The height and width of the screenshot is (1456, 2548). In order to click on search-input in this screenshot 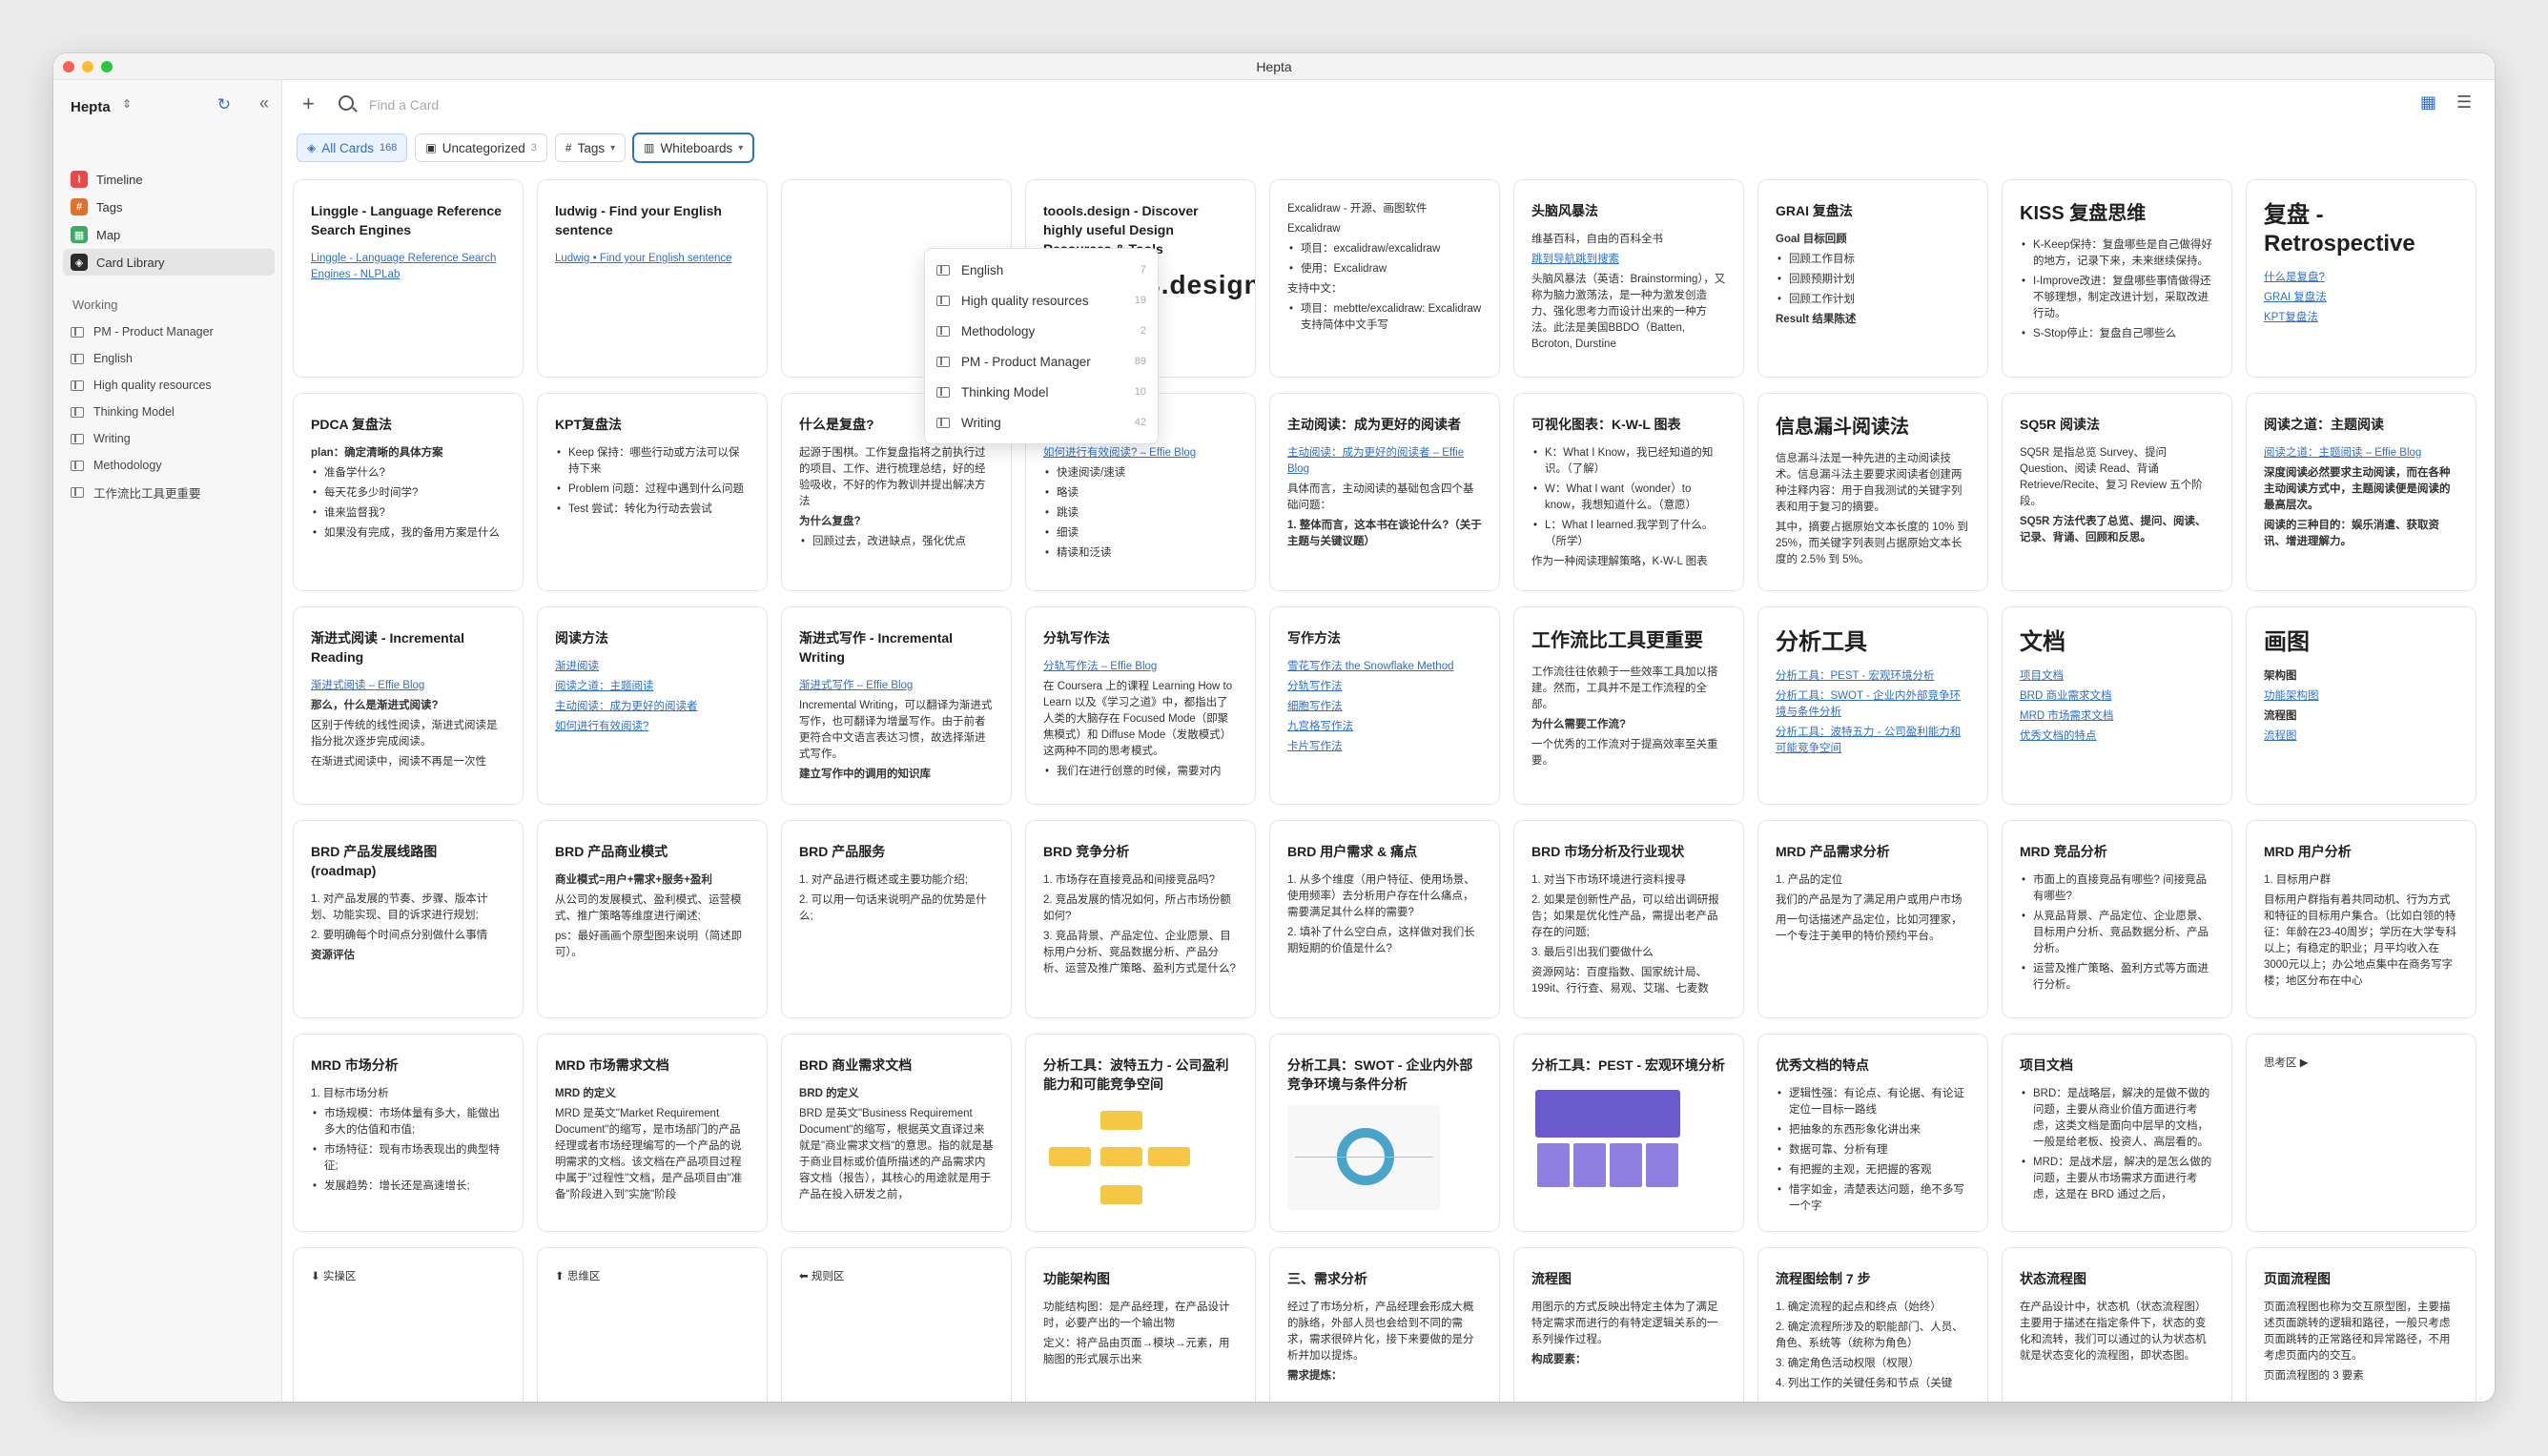, I will do `click(512, 104)`.